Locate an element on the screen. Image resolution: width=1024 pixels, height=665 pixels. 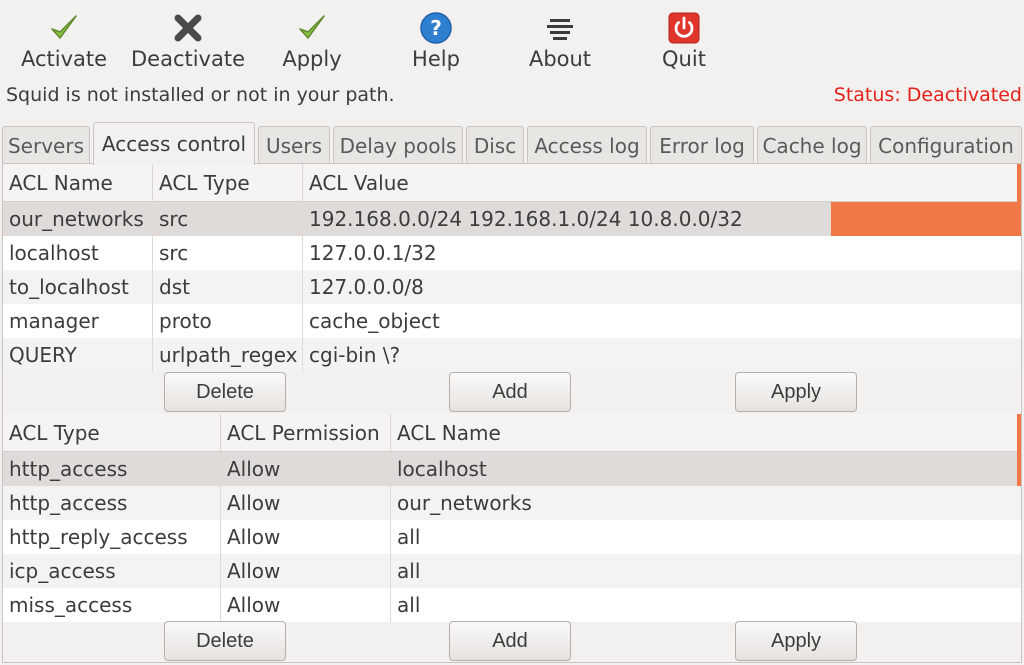
tab-disc: Disc is located at coordinates (495, 145).